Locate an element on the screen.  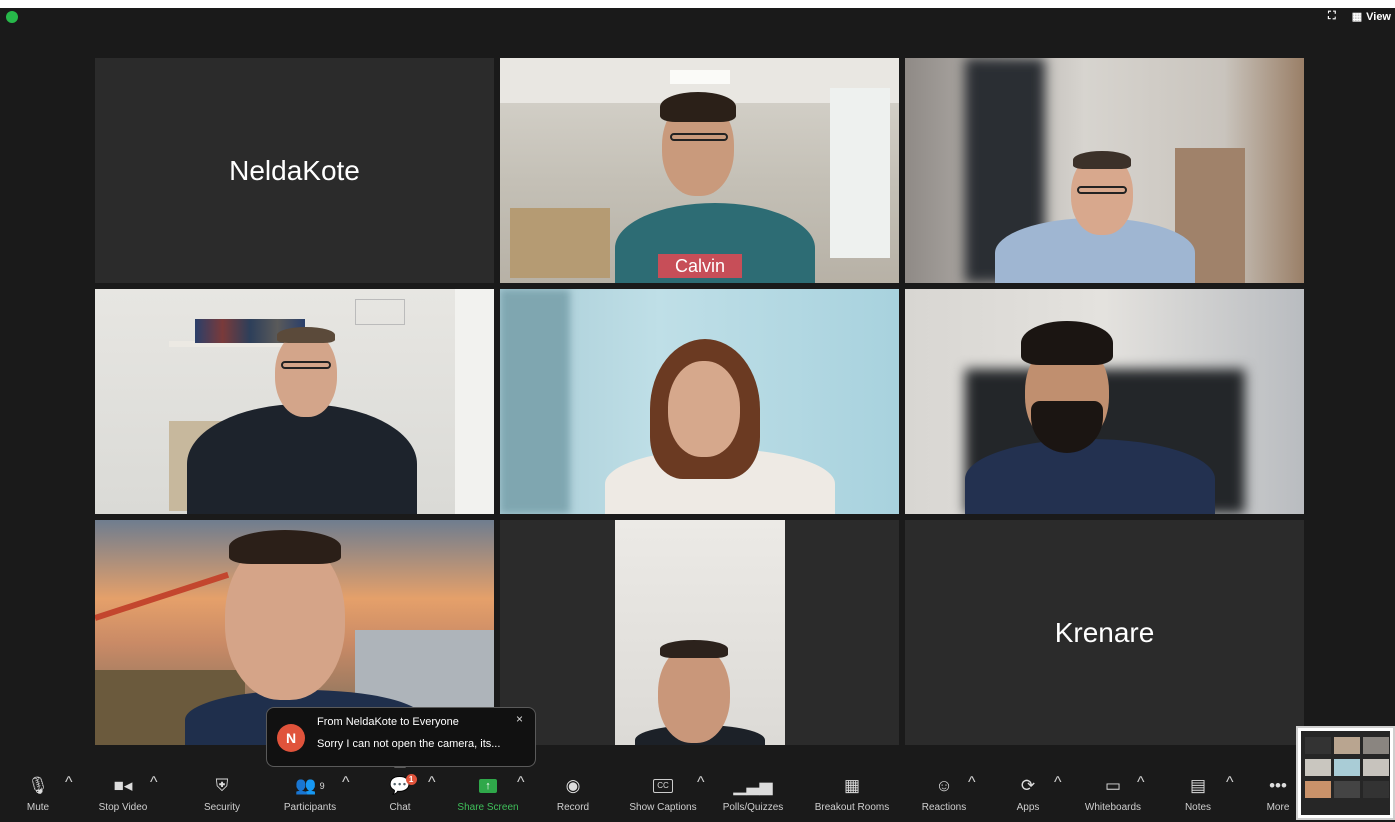
notes-button: ▤ Notes is located at coordinates (1198, 796).